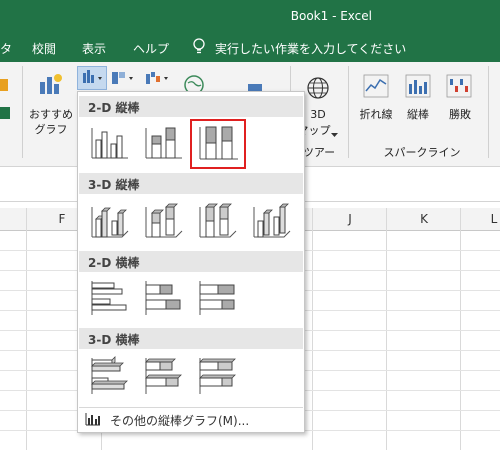 The image size is (500, 450). Describe the element at coordinates (114, 108) in the screenshot. I see `section-title: 2-D 縦棒` at that location.